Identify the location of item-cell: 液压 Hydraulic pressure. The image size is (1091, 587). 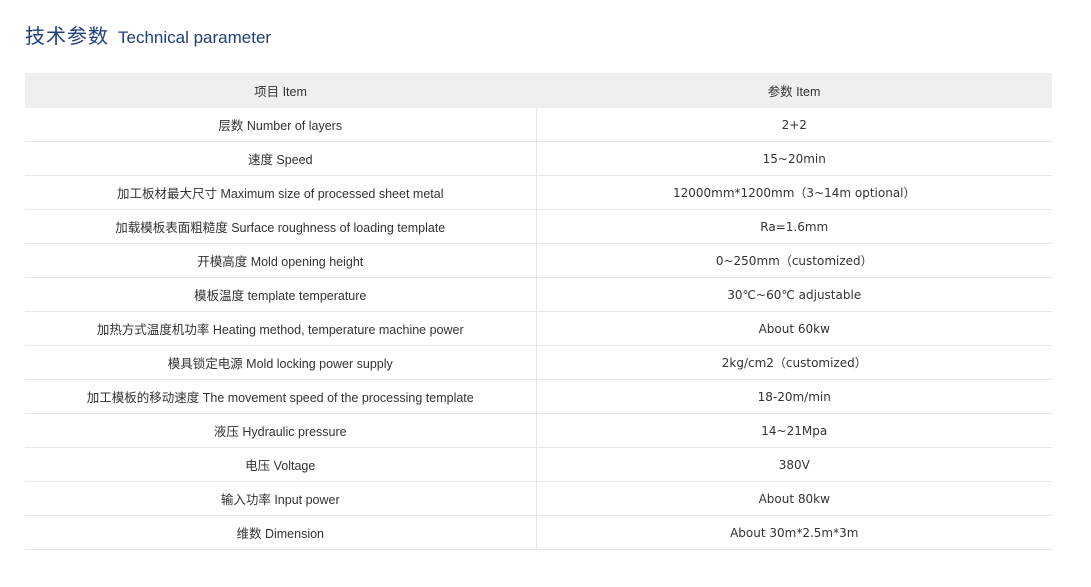
(281, 430).